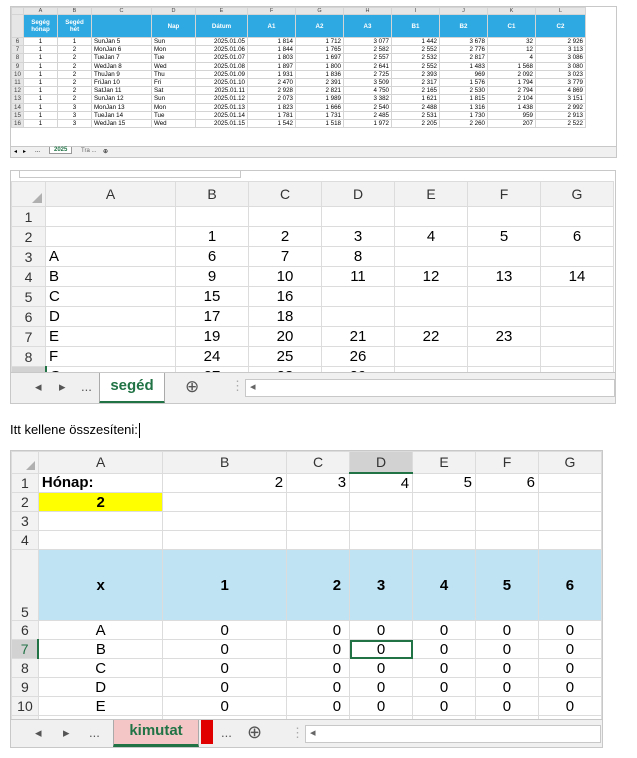 The width and height of the screenshot is (637, 758). What do you see at coordinates (415, 82) in the screenshot?
I see `cell: 2 317` at bounding box center [415, 82].